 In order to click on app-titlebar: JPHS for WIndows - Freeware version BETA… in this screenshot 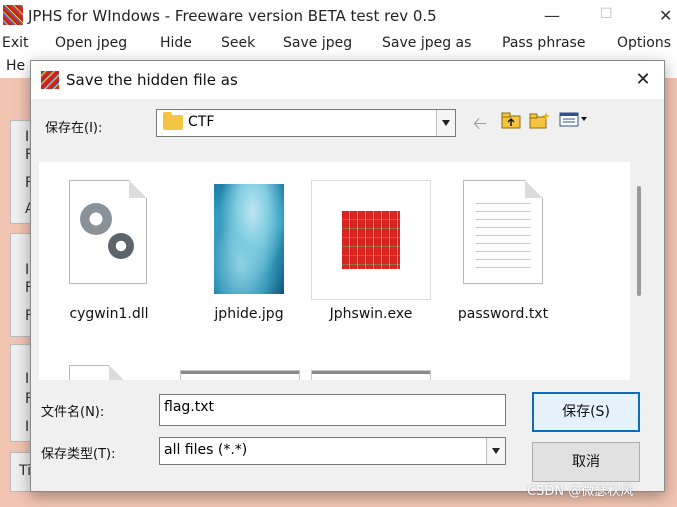, I will do `click(338, 16)`.